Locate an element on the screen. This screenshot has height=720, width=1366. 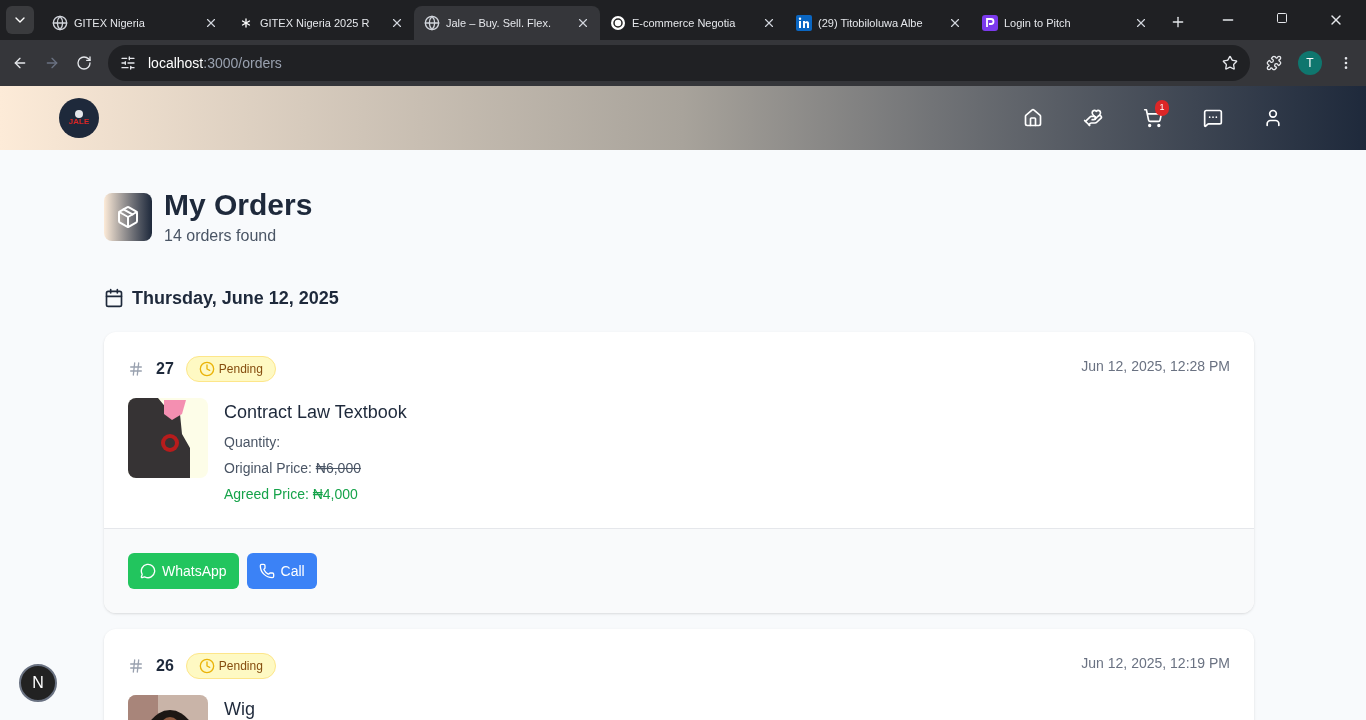
chat-bubble-icon is located at coordinates (148, 570).